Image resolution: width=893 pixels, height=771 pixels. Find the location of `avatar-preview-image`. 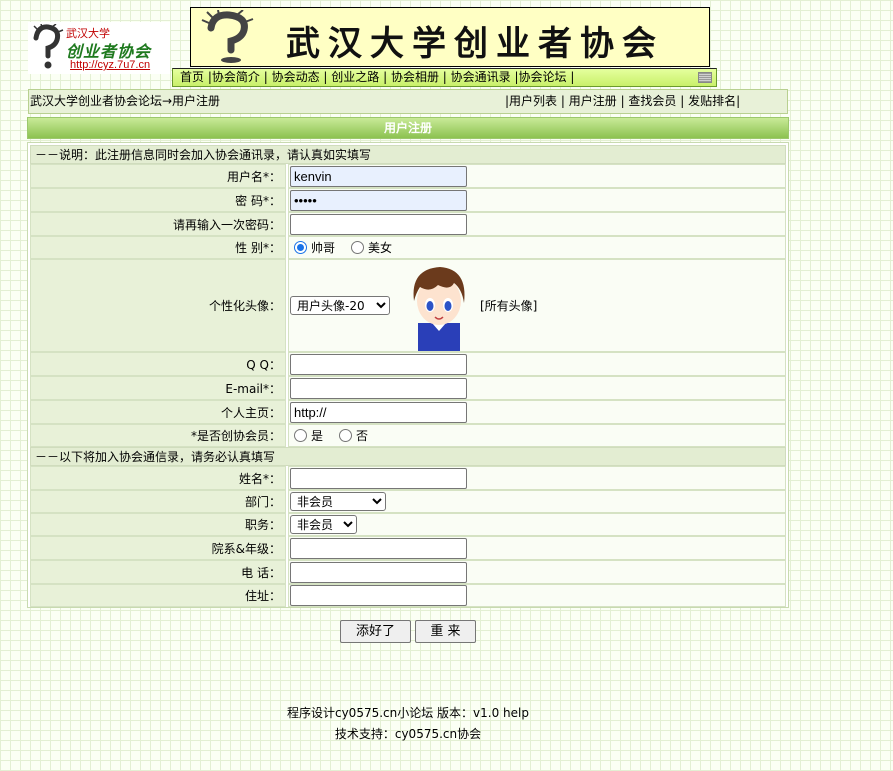

avatar-preview-image is located at coordinates (439, 308).